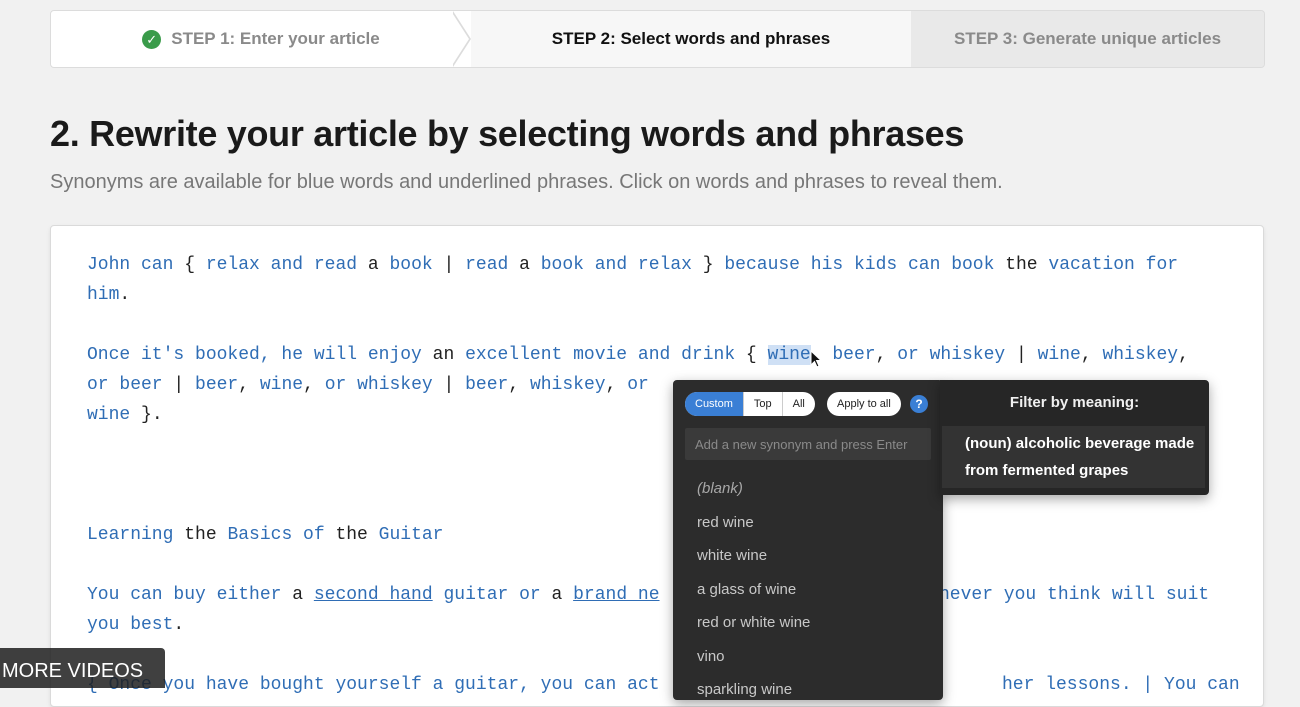 This screenshot has width=1300, height=707. I want to click on synonym-word: guitar or, so click(491, 595).